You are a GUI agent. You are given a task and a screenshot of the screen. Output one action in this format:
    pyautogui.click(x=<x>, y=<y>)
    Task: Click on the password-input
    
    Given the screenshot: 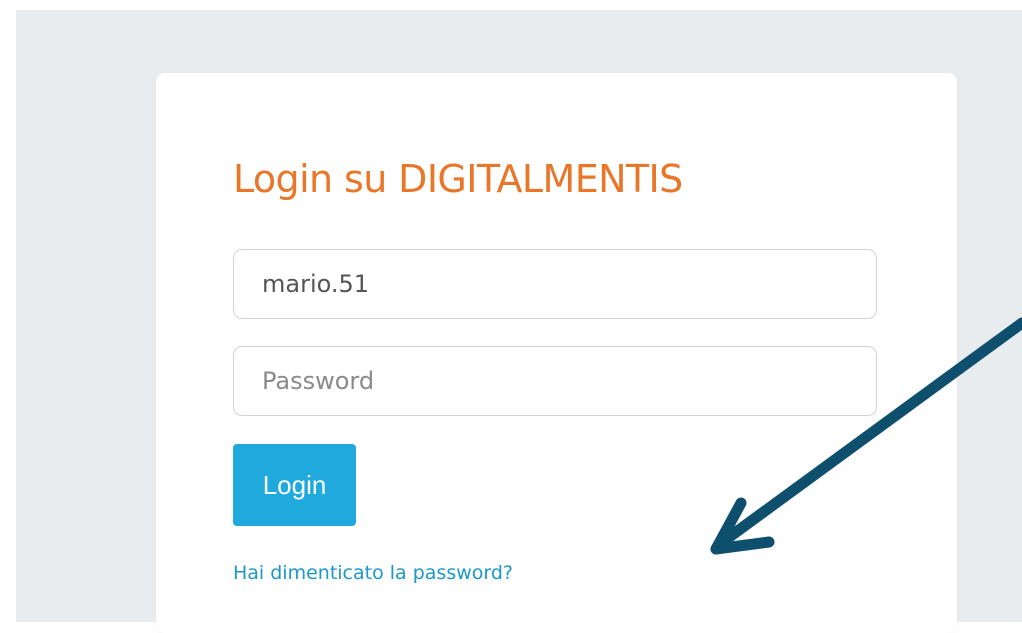 What is the action you would take?
    pyautogui.click(x=555, y=381)
    